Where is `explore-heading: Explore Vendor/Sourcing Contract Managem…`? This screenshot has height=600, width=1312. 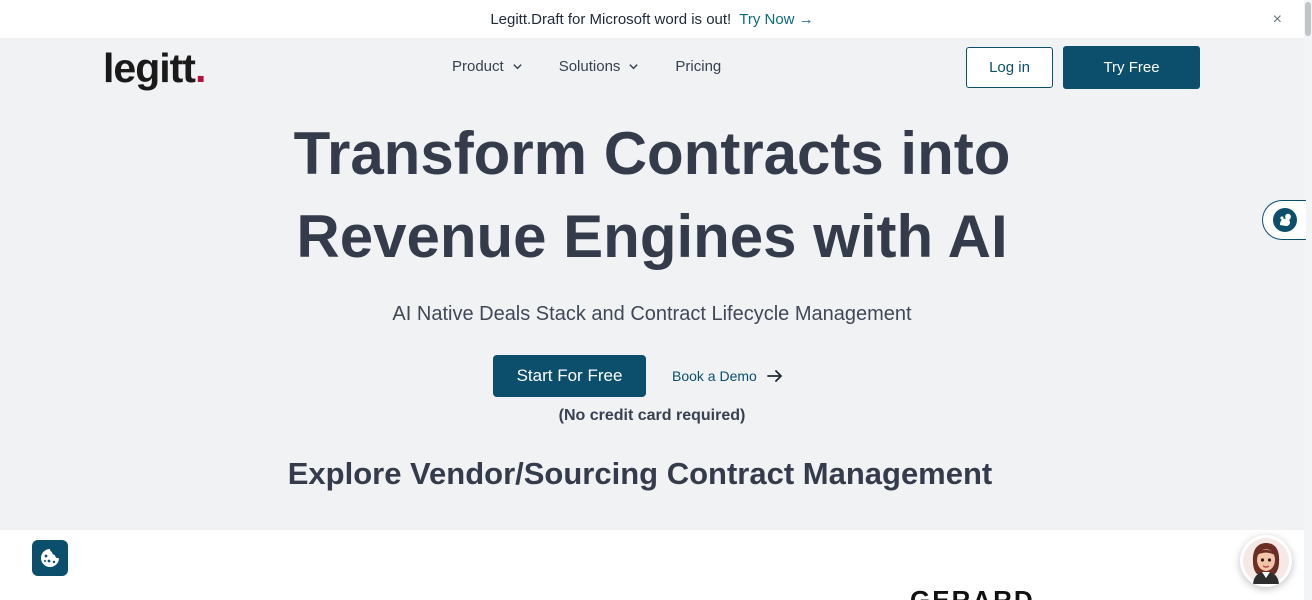
explore-heading: Explore Vendor/Sourcing Contract Managem… is located at coordinates (640, 473).